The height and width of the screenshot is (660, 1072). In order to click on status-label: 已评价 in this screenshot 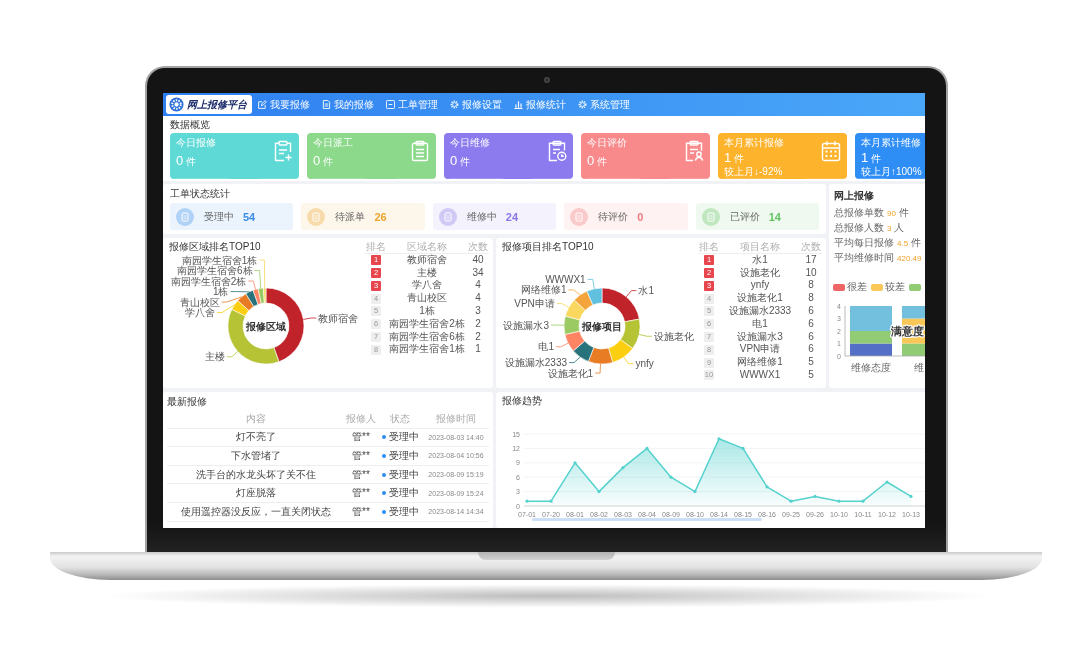, I will do `click(744, 216)`.